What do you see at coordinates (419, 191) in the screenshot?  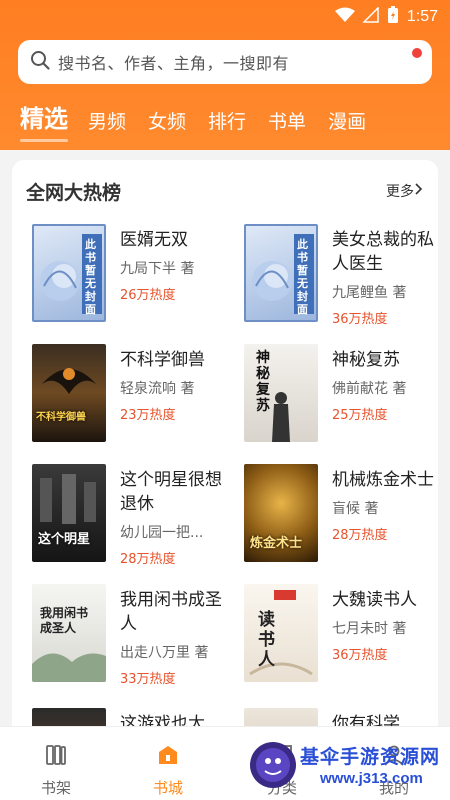 I see `chevron-right-icon` at bounding box center [419, 191].